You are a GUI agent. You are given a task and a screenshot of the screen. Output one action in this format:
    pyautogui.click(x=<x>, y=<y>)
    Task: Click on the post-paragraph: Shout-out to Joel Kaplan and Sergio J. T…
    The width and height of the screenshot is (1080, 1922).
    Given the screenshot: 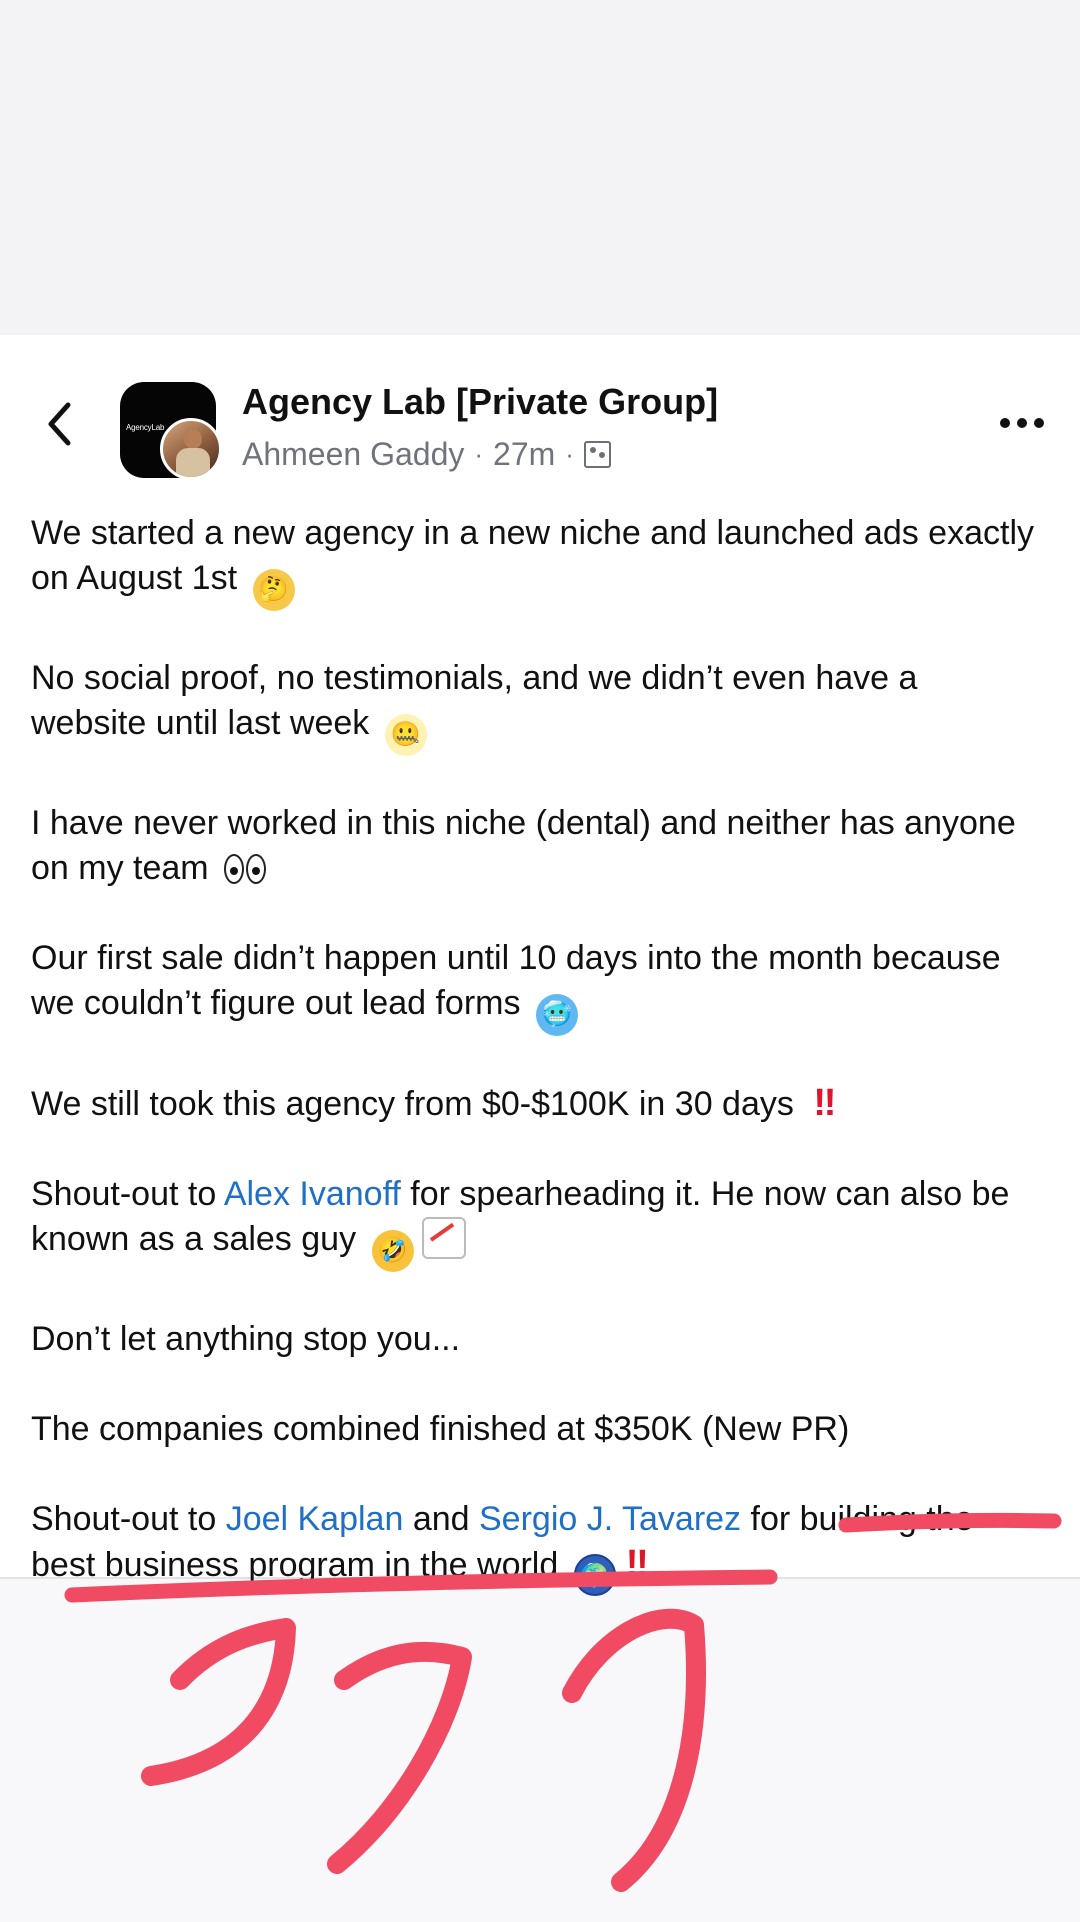 What is the action you would take?
    pyautogui.click(x=536, y=1546)
    